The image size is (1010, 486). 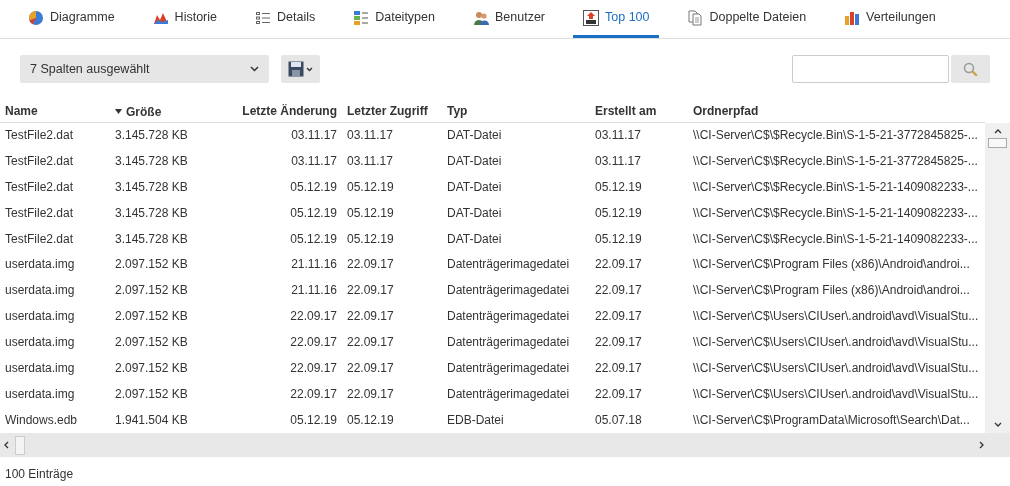 I want to click on search-button, so click(x=970, y=69).